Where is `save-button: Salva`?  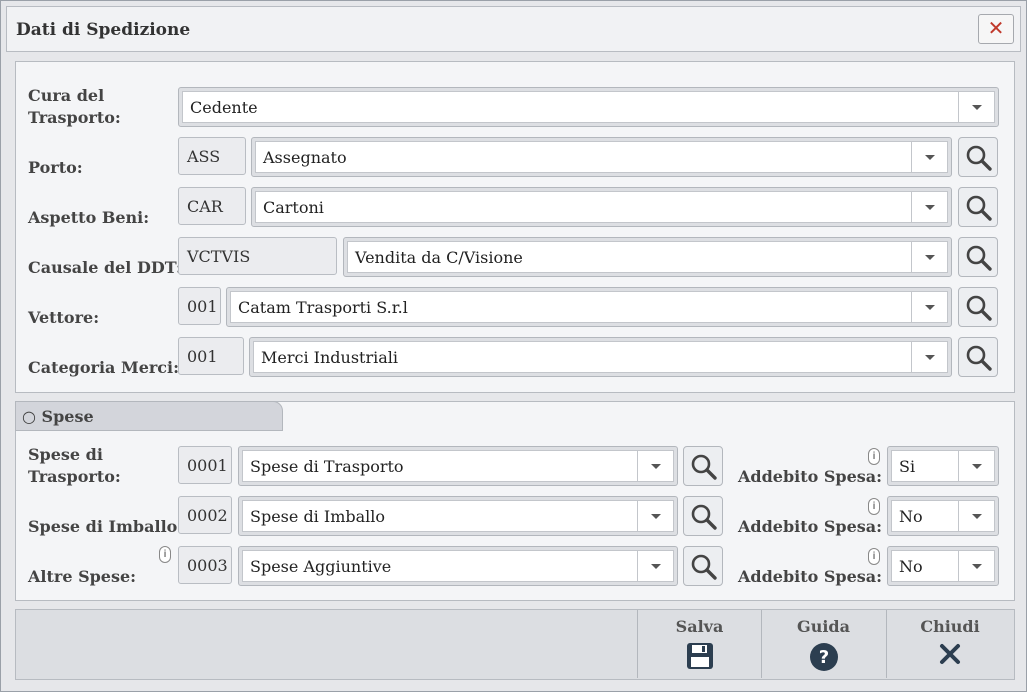 save-button: Salva is located at coordinates (699, 644).